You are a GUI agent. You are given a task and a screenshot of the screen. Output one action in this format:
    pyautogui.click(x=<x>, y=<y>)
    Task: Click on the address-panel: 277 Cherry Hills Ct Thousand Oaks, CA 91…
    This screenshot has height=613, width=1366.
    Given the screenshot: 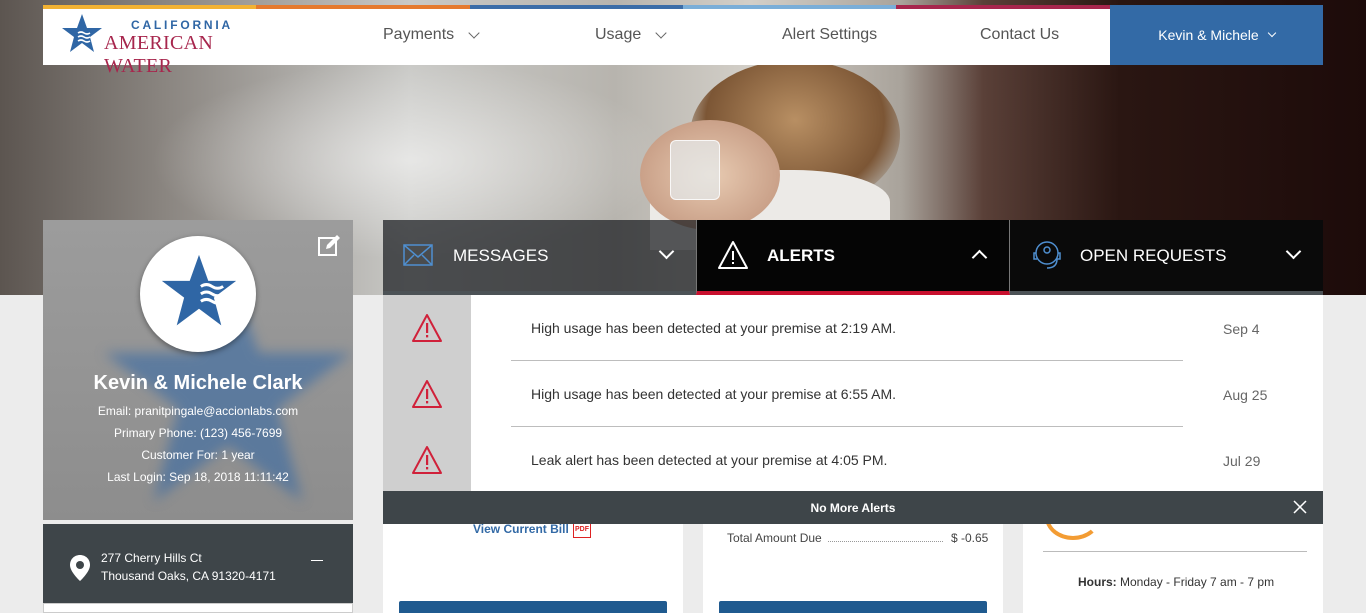 What is the action you would take?
    pyautogui.click(x=198, y=564)
    